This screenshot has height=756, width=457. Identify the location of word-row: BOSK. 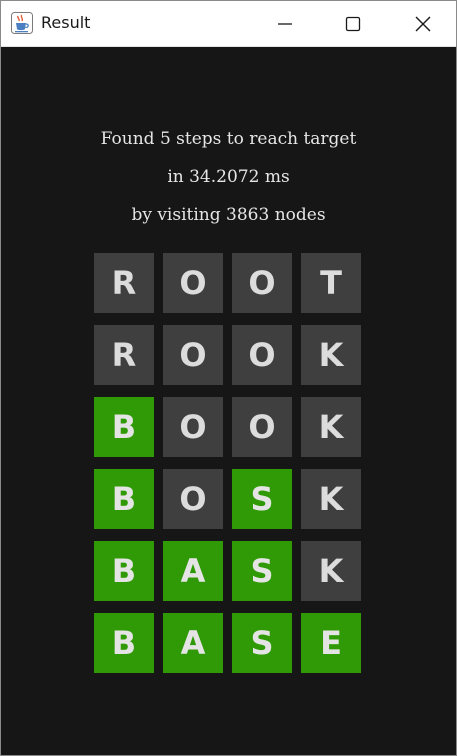
(228, 499).